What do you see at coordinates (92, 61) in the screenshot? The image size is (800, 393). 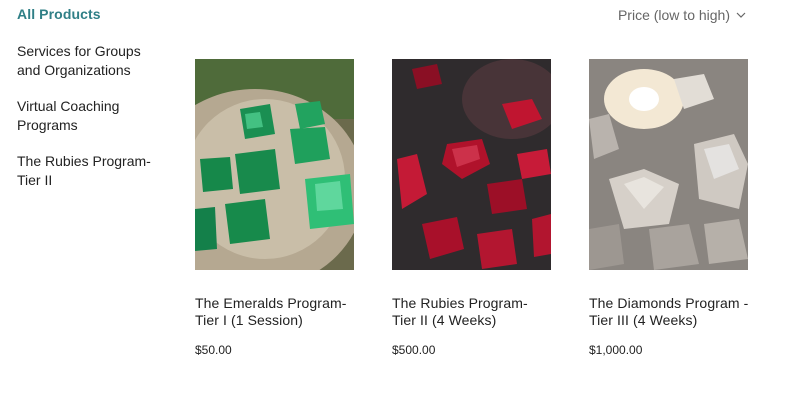 I see `sidebar-item-services-groups: Services for Groups and Organizations` at bounding box center [92, 61].